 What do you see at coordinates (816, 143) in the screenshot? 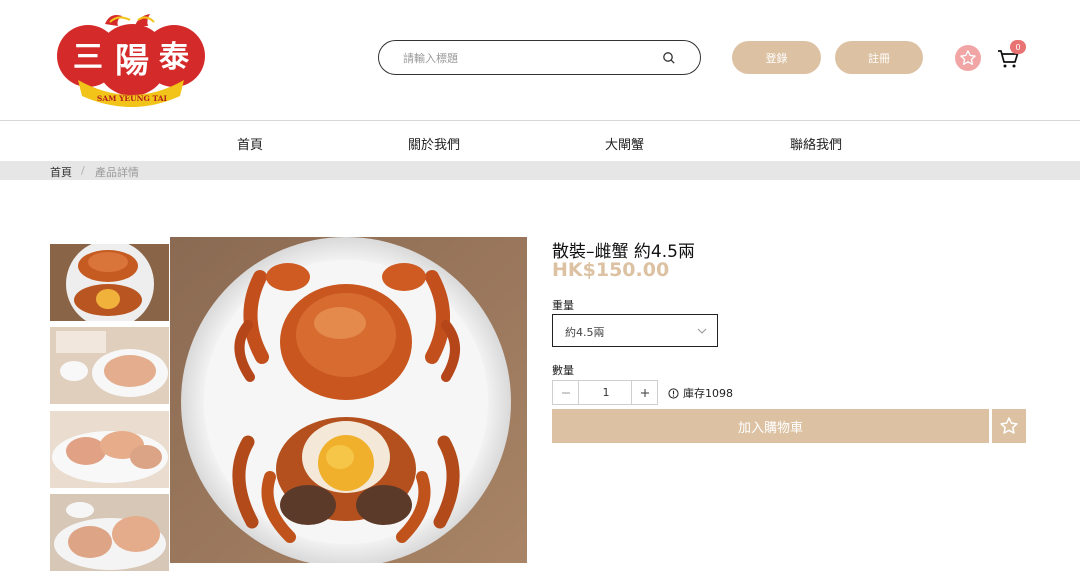
I see `nav-item-contact: 聯絡我們` at bounding box center [816, 143].